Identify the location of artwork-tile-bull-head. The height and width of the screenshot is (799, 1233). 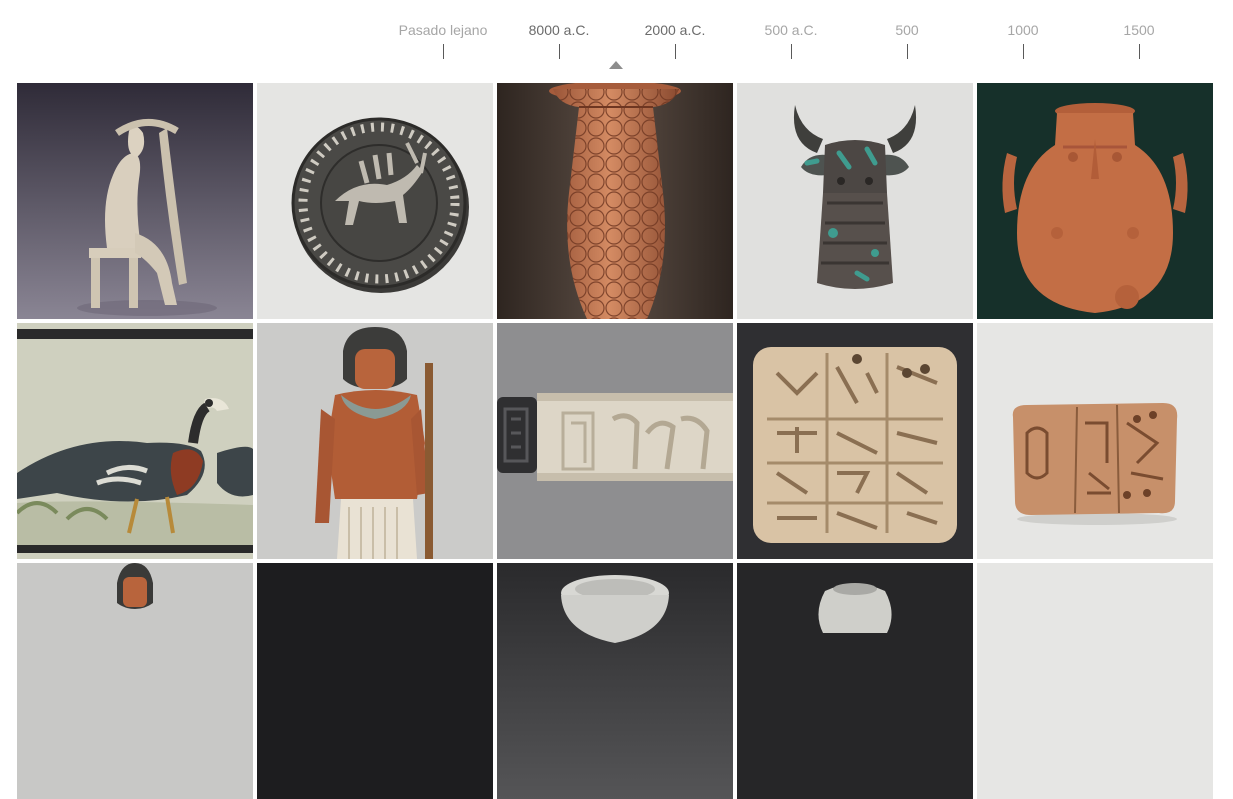
(855, 201).